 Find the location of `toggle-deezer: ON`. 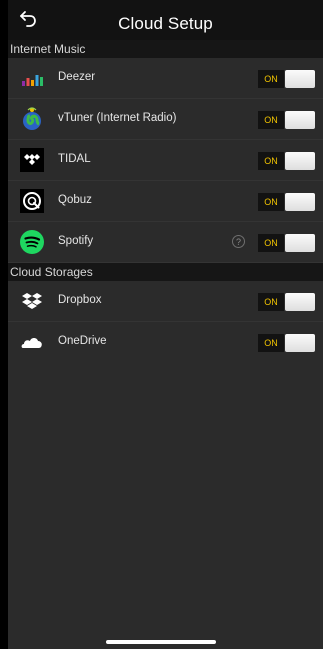

toggle-deezer: ON is located at coordinates (286, 79).